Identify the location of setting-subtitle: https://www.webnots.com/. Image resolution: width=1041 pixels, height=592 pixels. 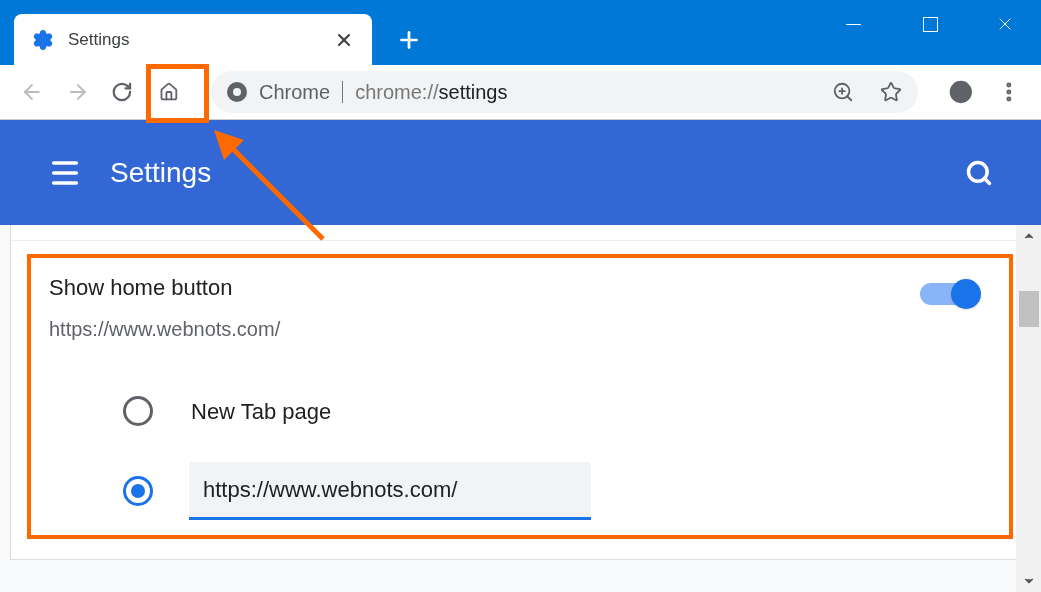
(165, 329).